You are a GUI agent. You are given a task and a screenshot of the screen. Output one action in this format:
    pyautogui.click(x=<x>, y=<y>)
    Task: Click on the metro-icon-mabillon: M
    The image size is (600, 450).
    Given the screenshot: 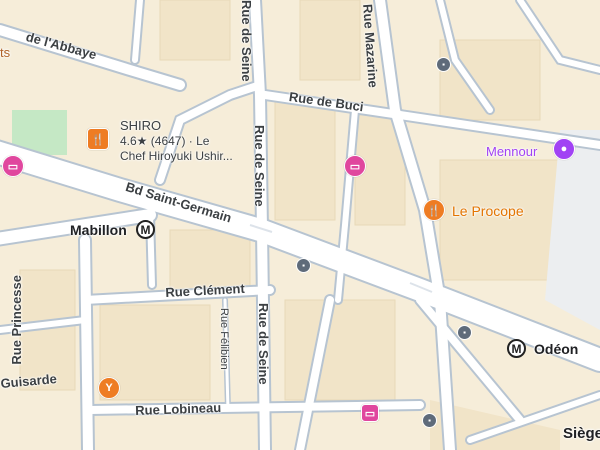 What is the action you would take?
    pyautogui.click(x=145, y=229)
    